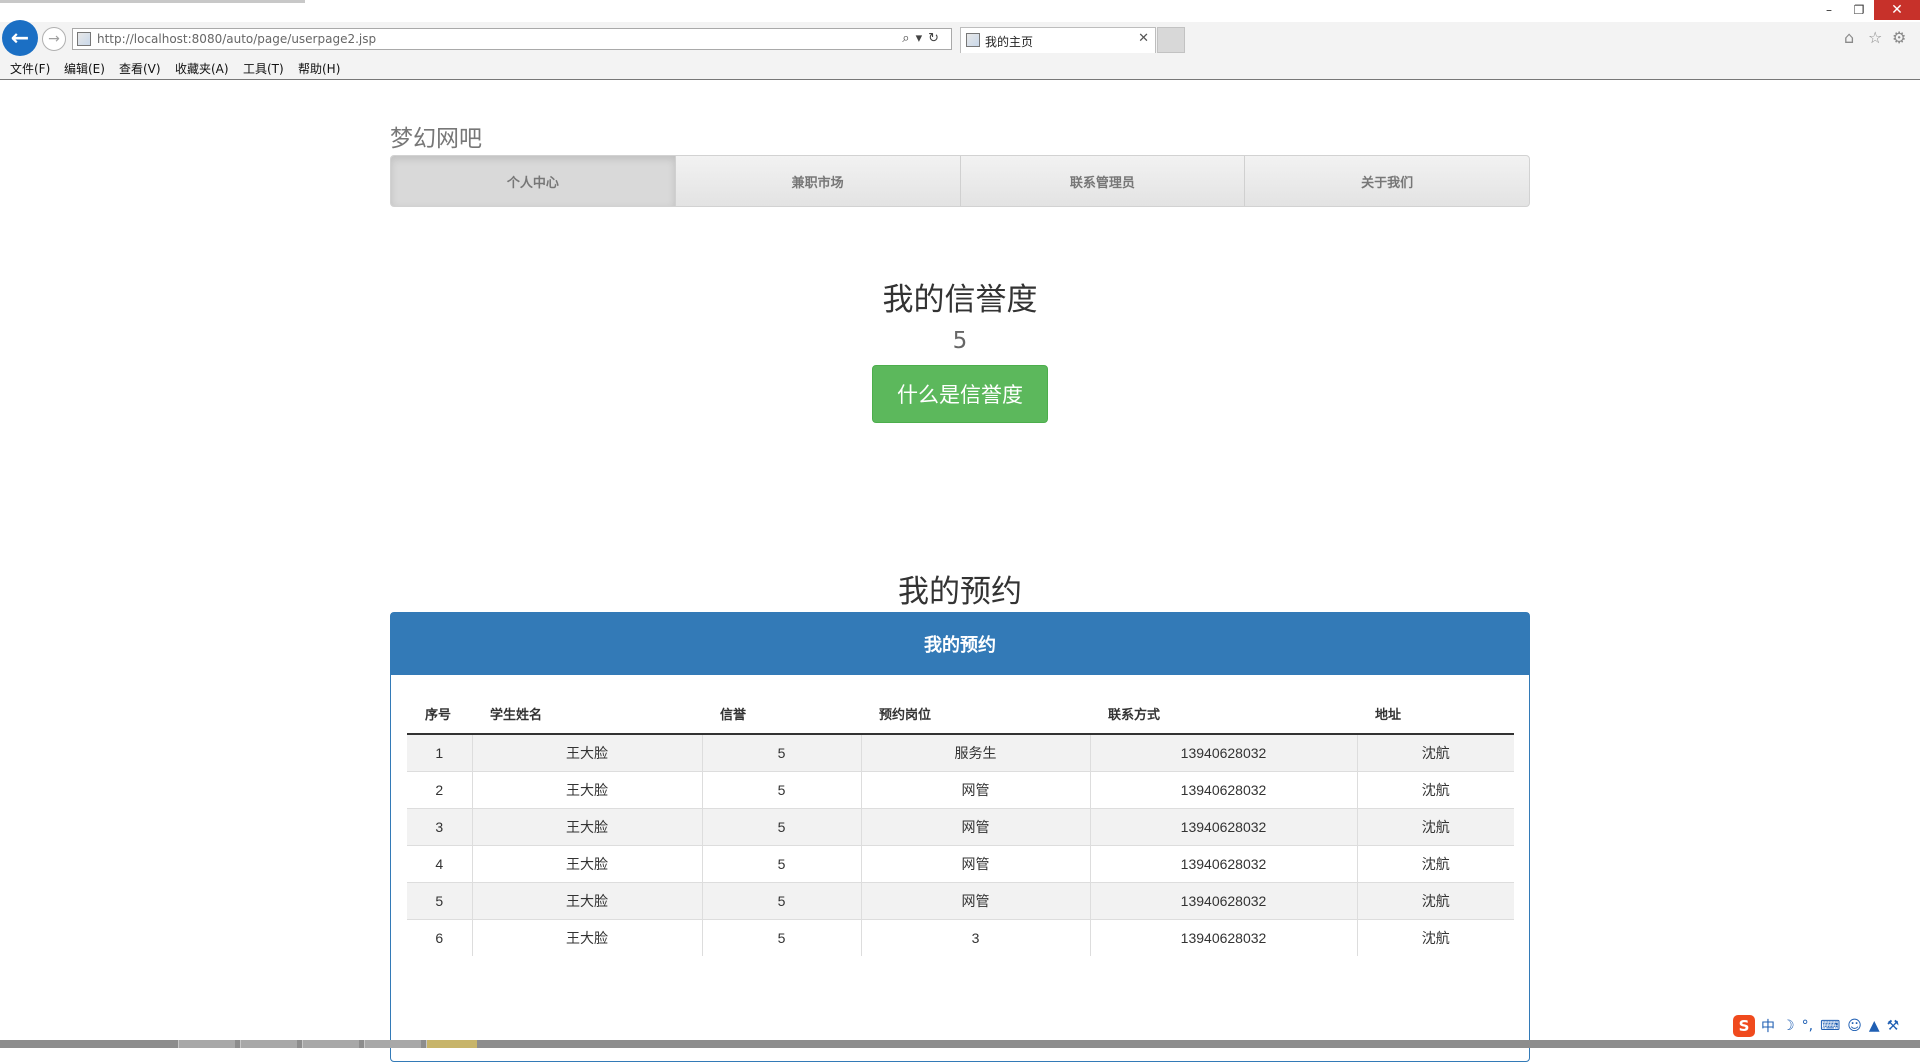  Describe the element at coordinates (1854, 1026) in the screenshot. I see `user-icon: ☺` at that location.